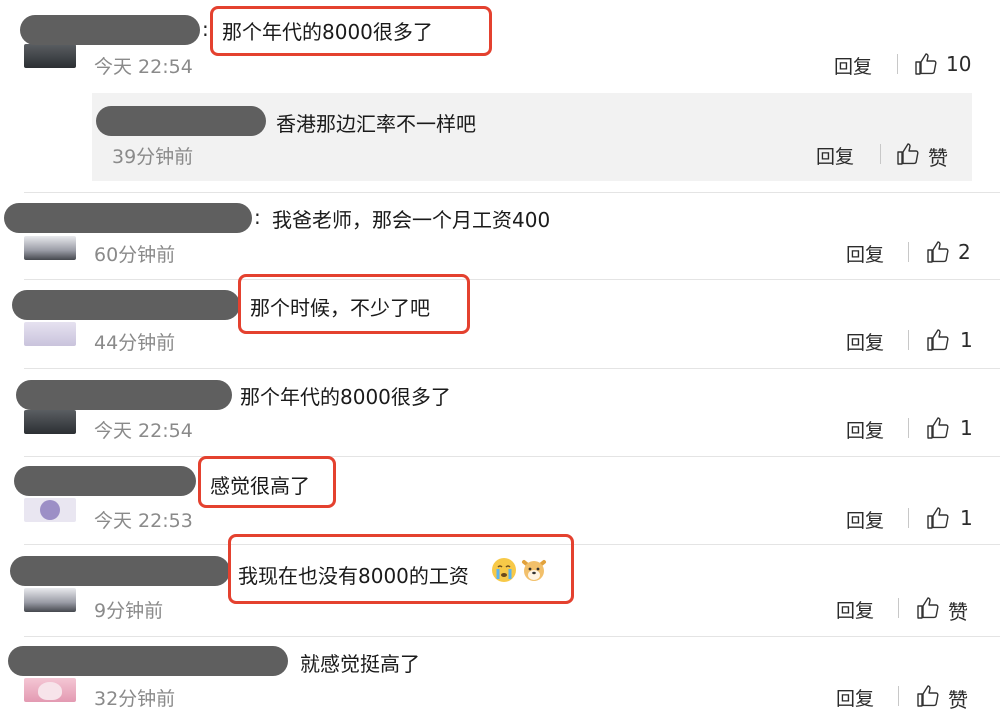  I want to click on like-count: 10, so click(958, 64).